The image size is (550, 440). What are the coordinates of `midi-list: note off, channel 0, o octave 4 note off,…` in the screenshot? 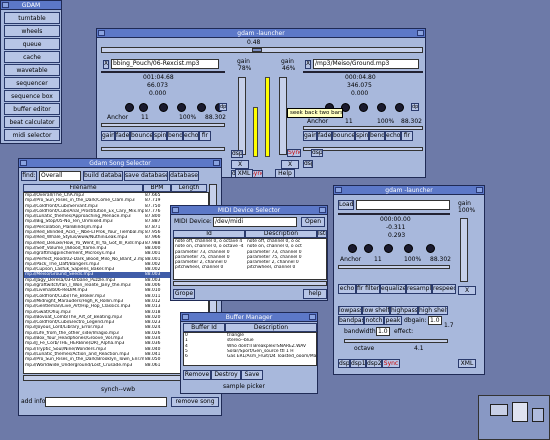 It's located at (250, 259).